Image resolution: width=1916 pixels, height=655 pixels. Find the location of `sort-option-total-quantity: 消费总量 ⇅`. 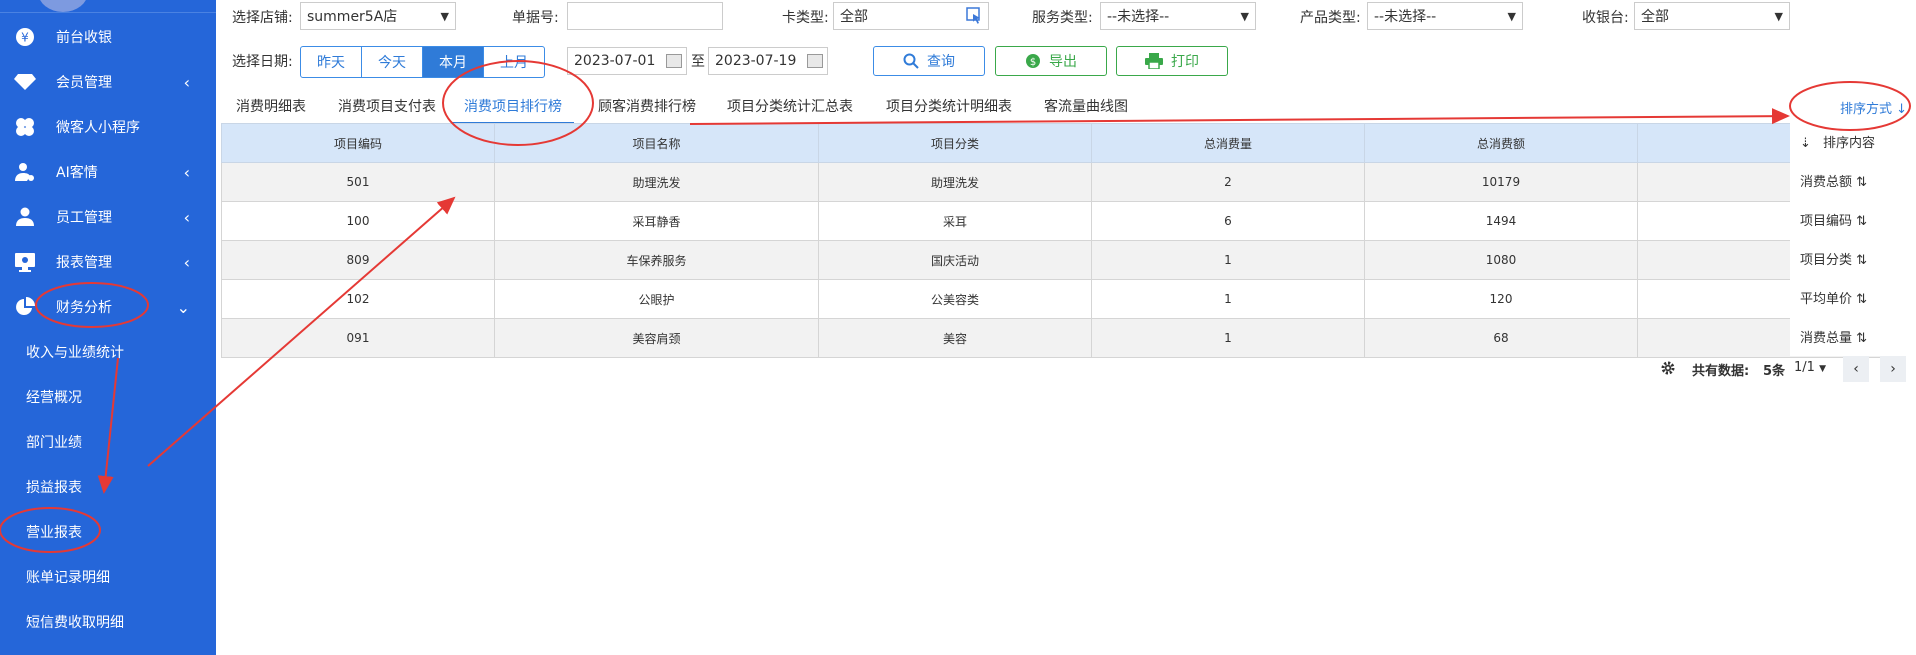

sort-option-total-quantity: 消费总量 ⇅ is located at coordinates (1833, 336).